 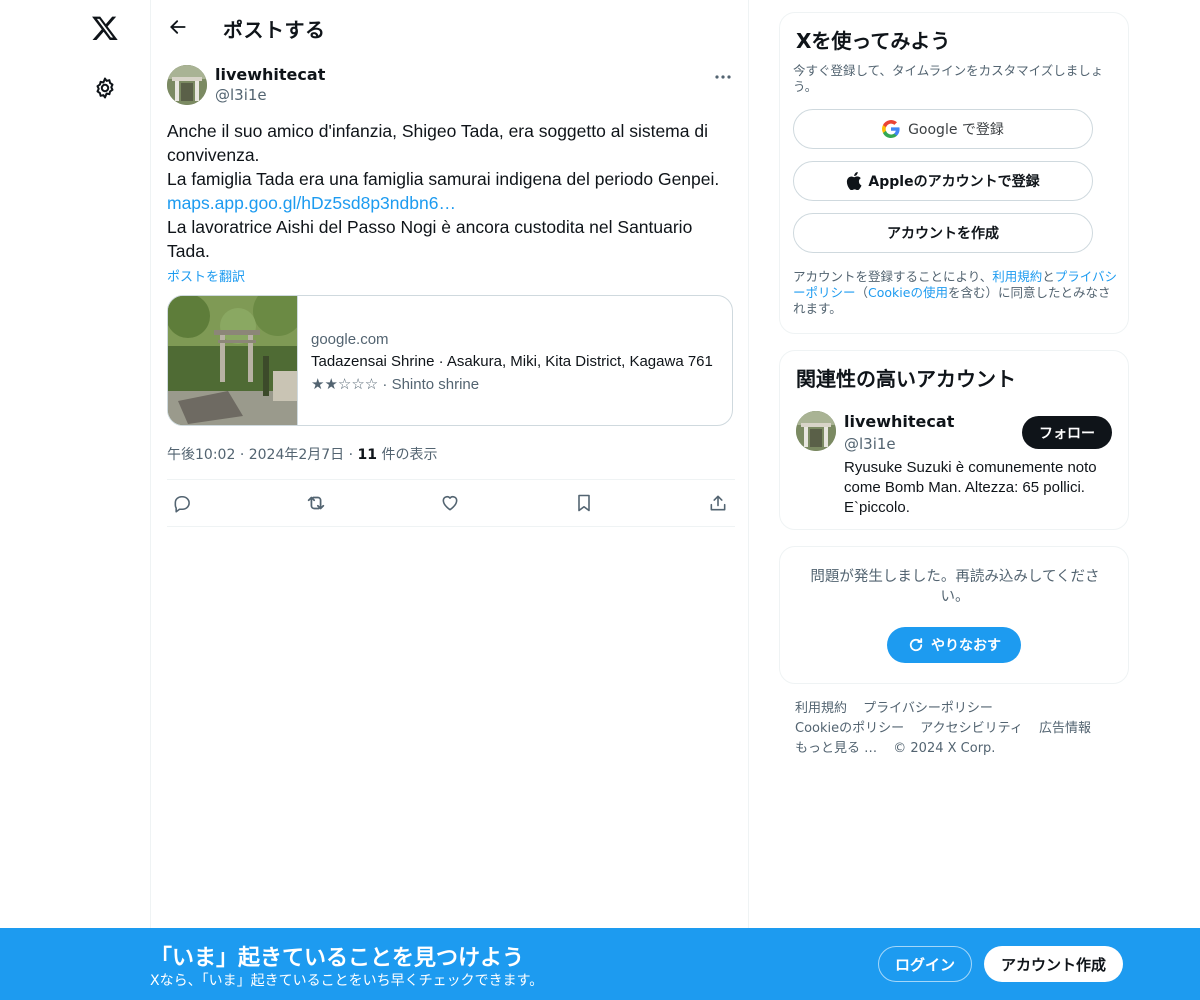 What do you see at coordinates (906, 379) in the screenshot?
I see `related-title: 関連性の高いアカウント` at bounding box center [906, 379].